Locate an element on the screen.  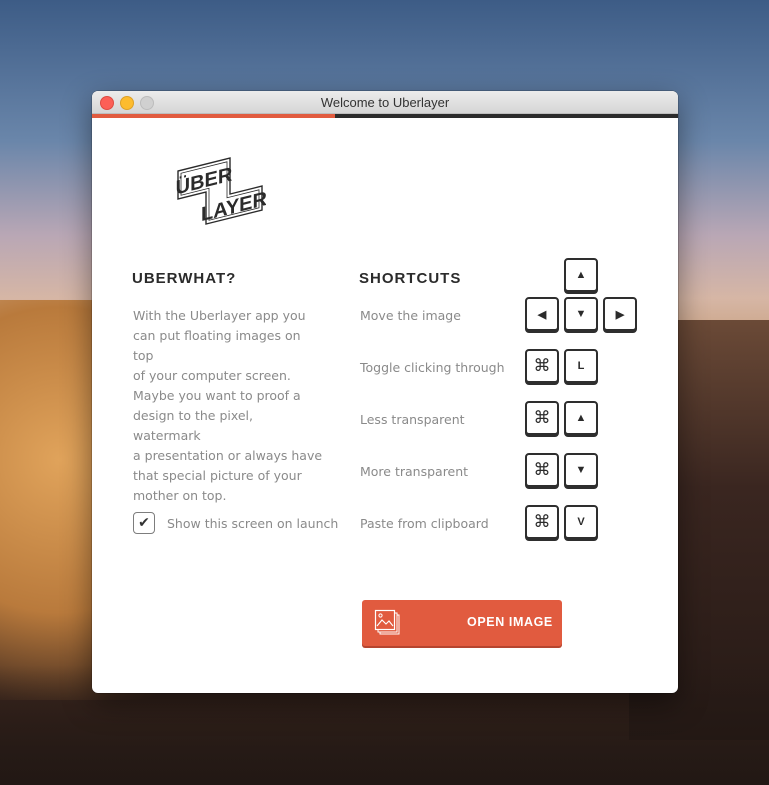
key-arrow-right: ▶ is located at coordinates (620, 314).